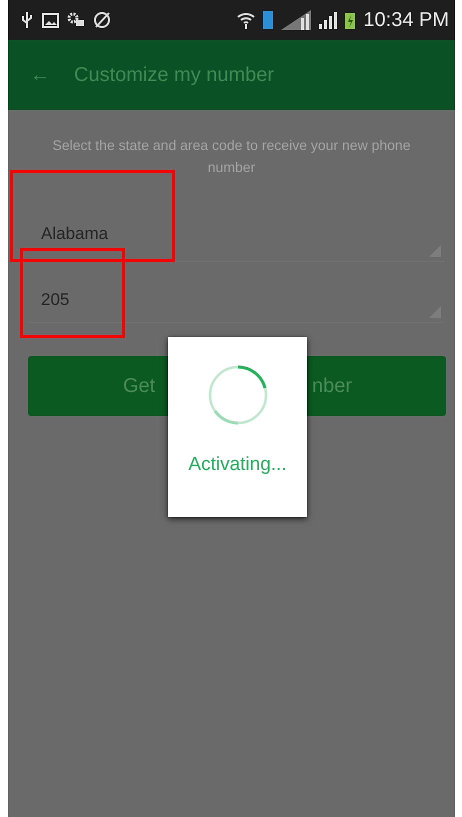 This screenshot has width=462, height=817. What do you see at coordinates (50, 20) in the screenshot?
I see `image-icon` at bounding box center [50, 20].